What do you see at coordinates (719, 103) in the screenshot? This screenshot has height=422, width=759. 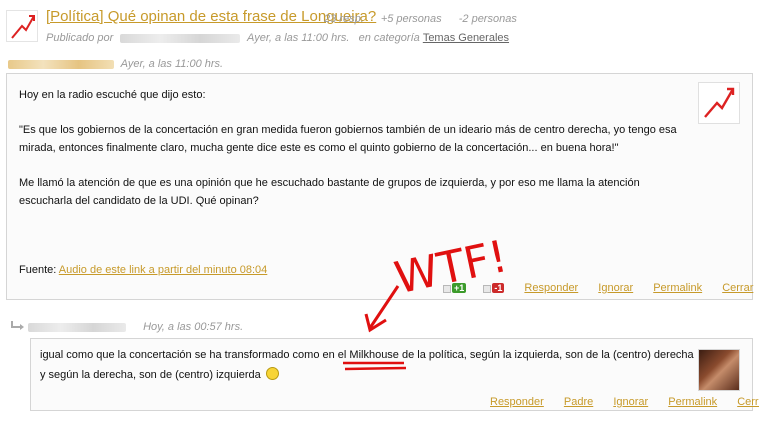 I see `post-avatar` at bounding box center [719, 103].